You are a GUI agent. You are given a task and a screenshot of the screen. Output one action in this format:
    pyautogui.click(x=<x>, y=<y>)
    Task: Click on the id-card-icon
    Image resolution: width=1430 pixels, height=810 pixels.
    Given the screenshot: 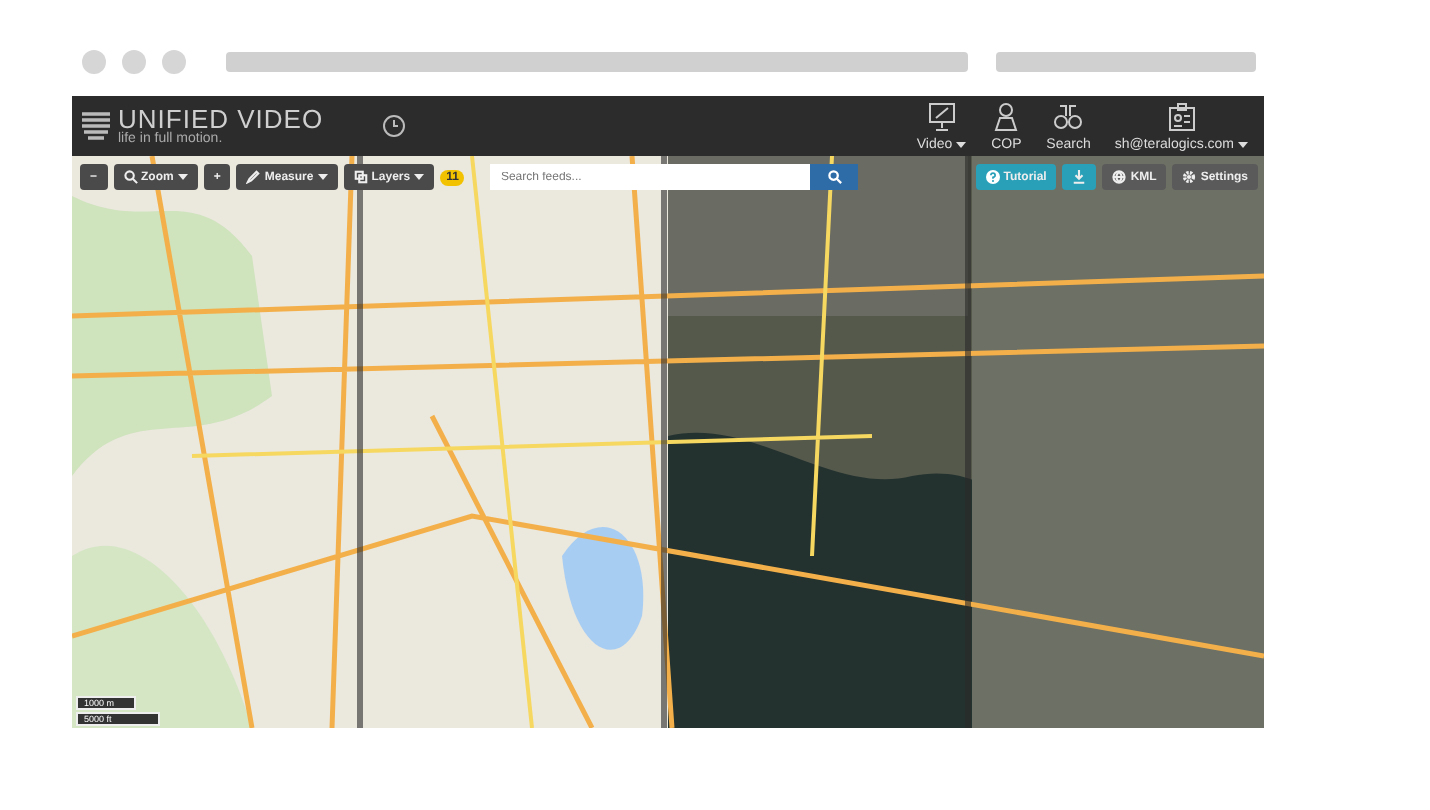 What is the action you would take?
    pyautogui.click(x=1181, y=116)
    